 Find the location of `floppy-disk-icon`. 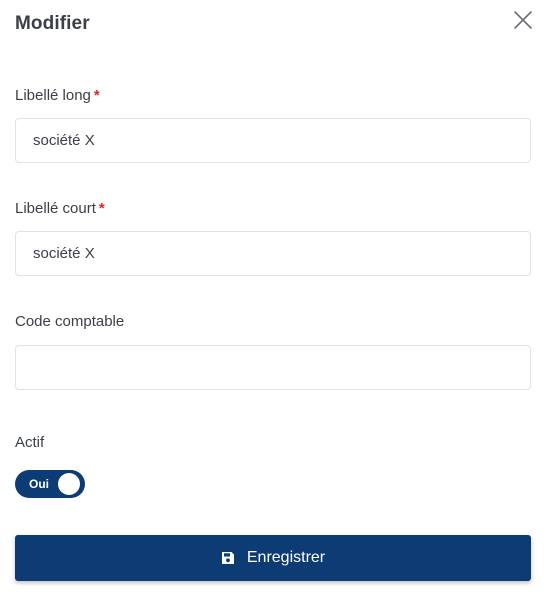

floppy-disk-icon is located at coordinates (228, 558).